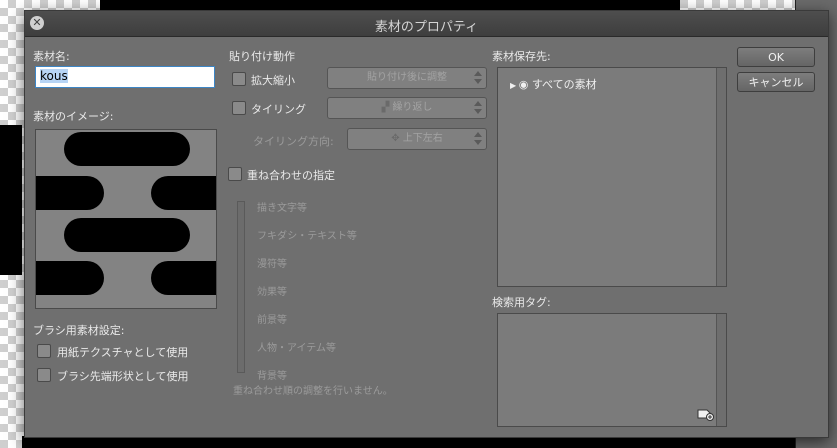  I want to click on search-tags-label: 検索用タグ:, so click(521, 302).